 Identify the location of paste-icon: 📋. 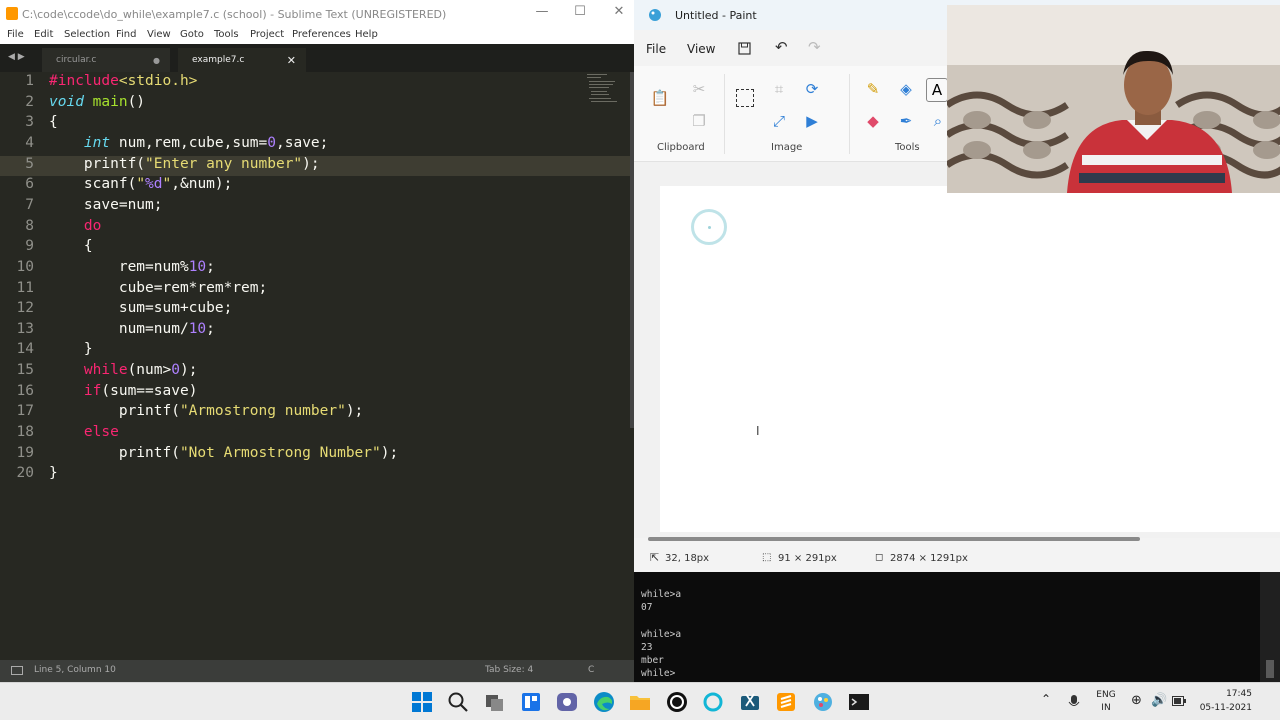
(660, 98).